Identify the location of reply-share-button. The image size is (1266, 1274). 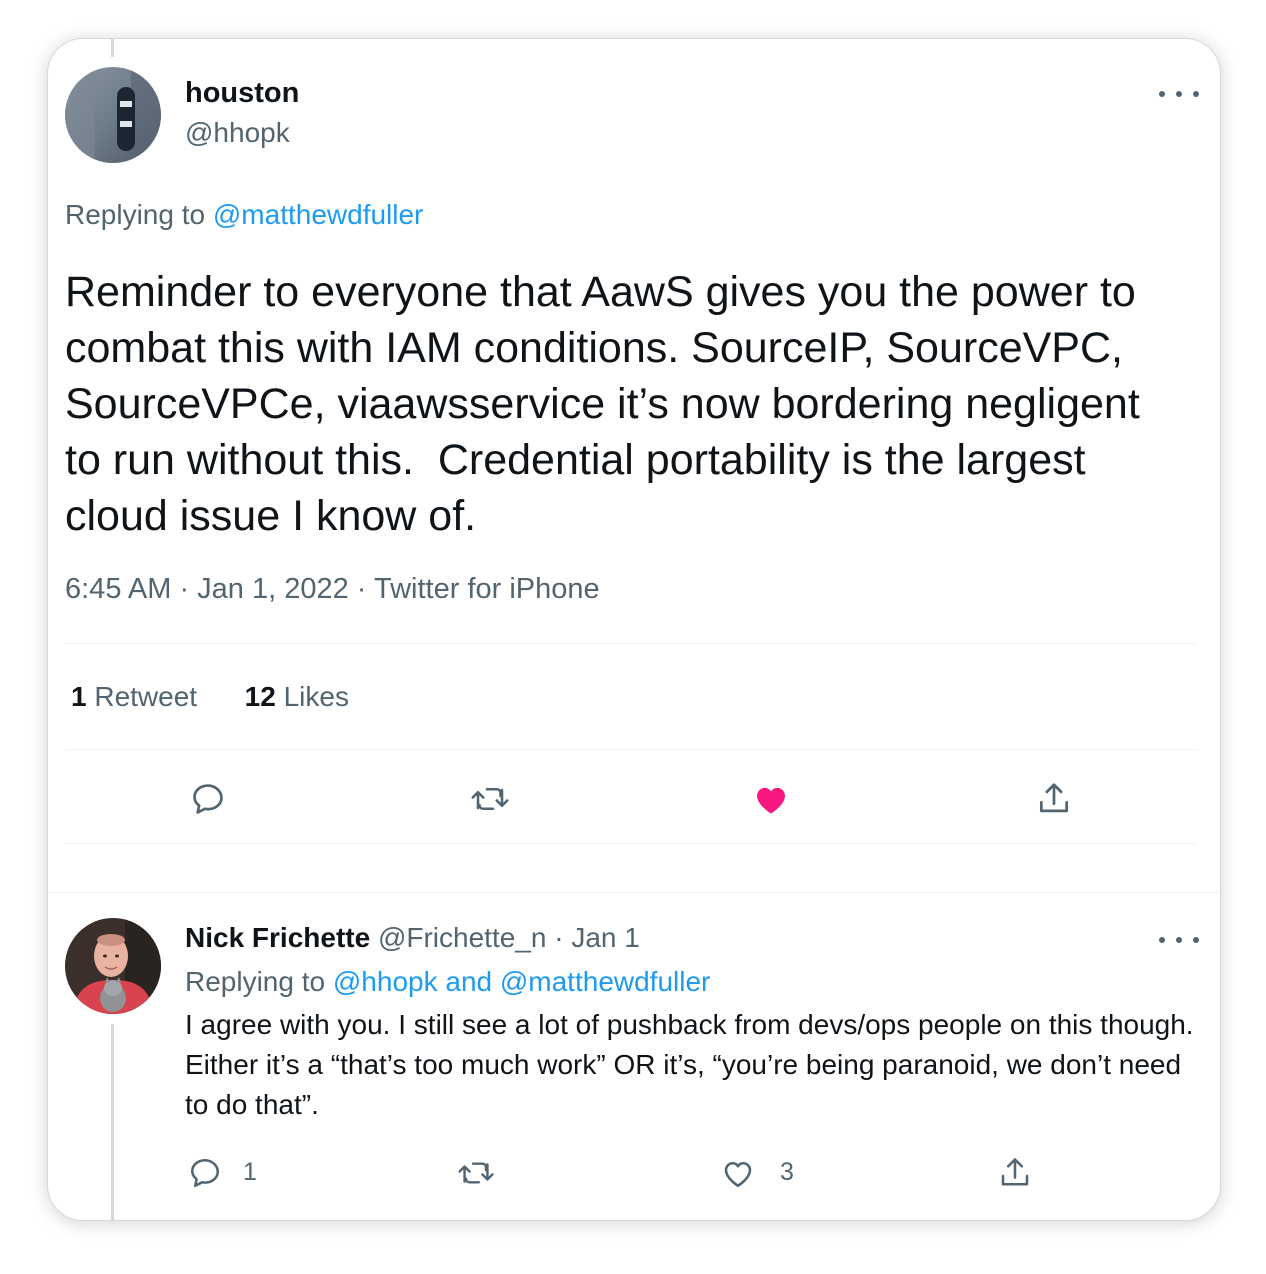
(1015, 1173).